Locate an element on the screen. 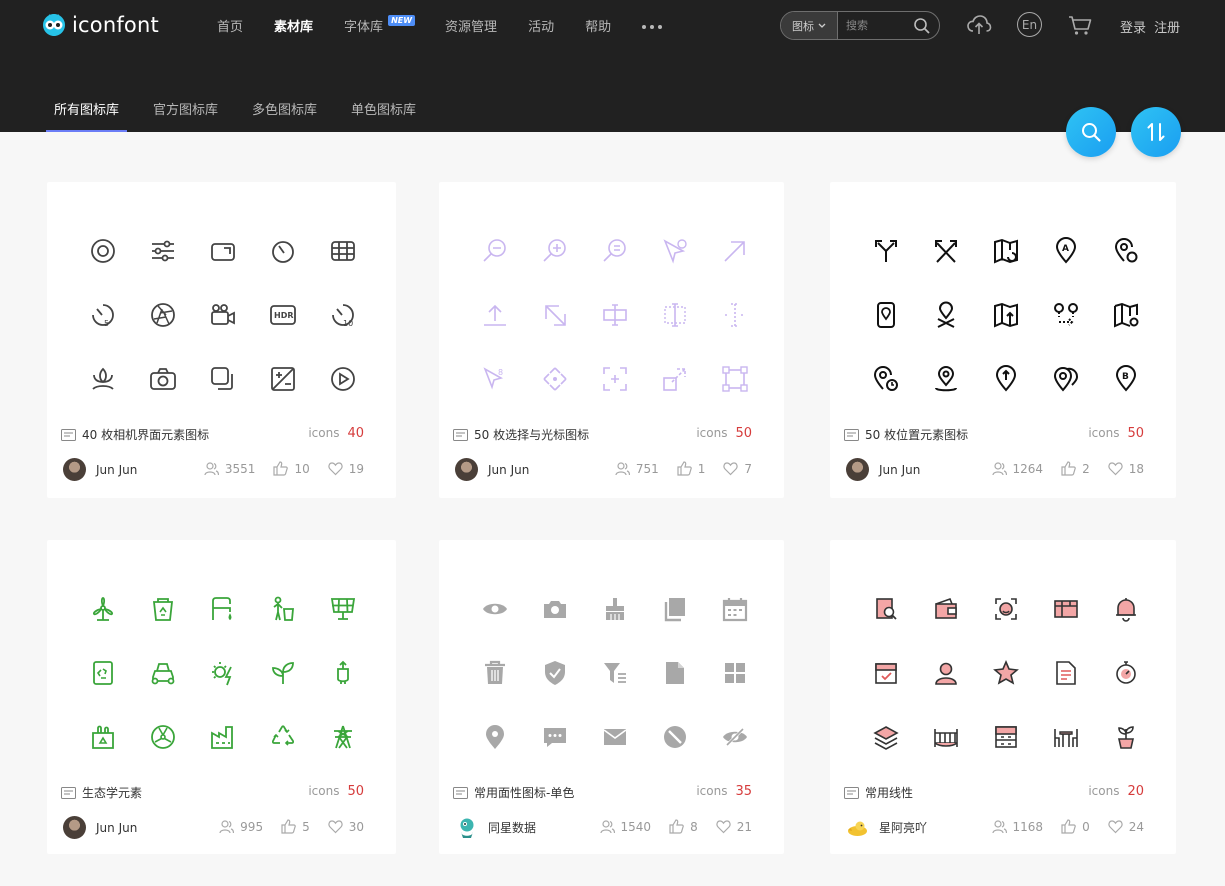 The image size is (1225, 886). likes-count: 5 is located at coordinates (306, 826).